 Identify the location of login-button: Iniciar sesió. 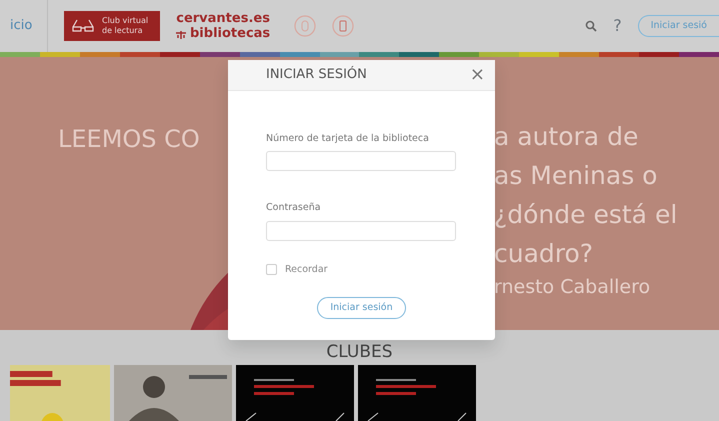
(678, 26).